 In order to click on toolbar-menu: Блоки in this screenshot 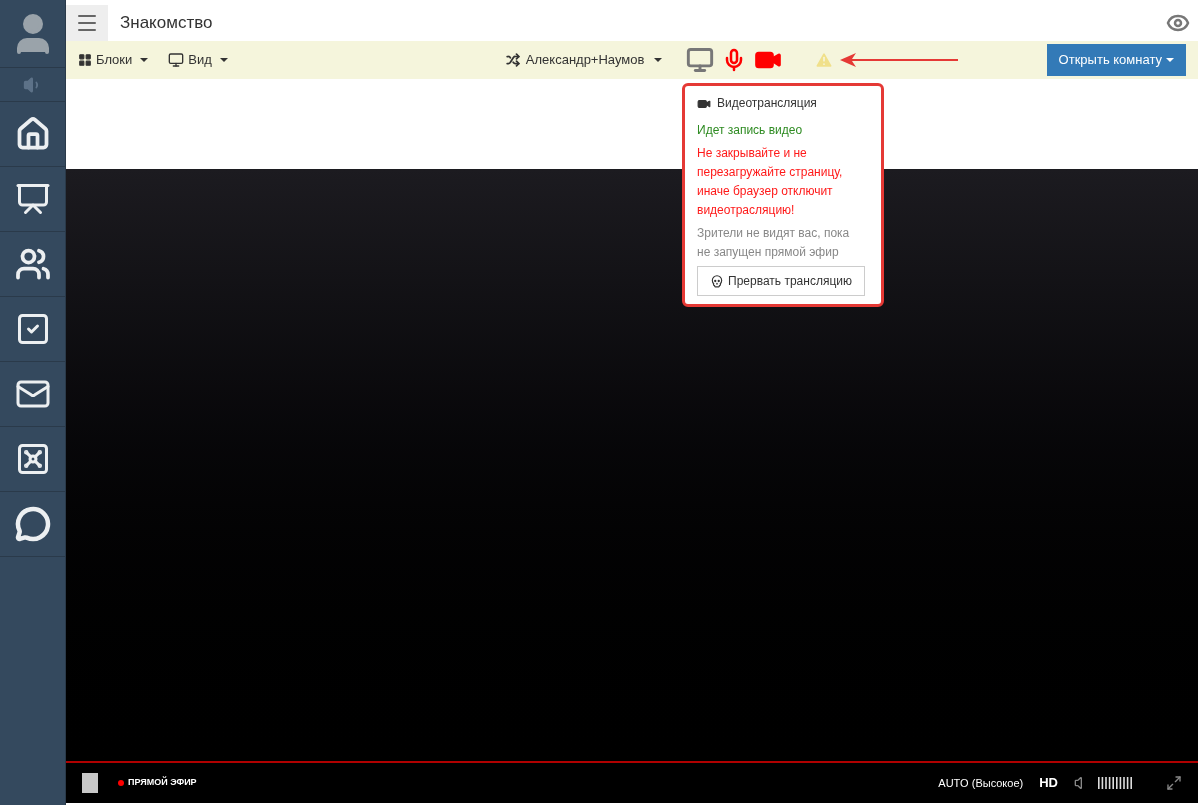, I will do `click(113, 60)`.